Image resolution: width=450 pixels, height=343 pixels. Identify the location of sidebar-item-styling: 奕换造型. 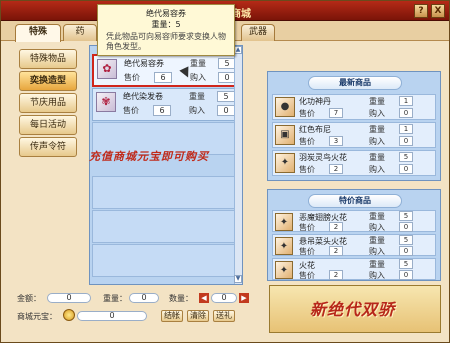
(48, 81).